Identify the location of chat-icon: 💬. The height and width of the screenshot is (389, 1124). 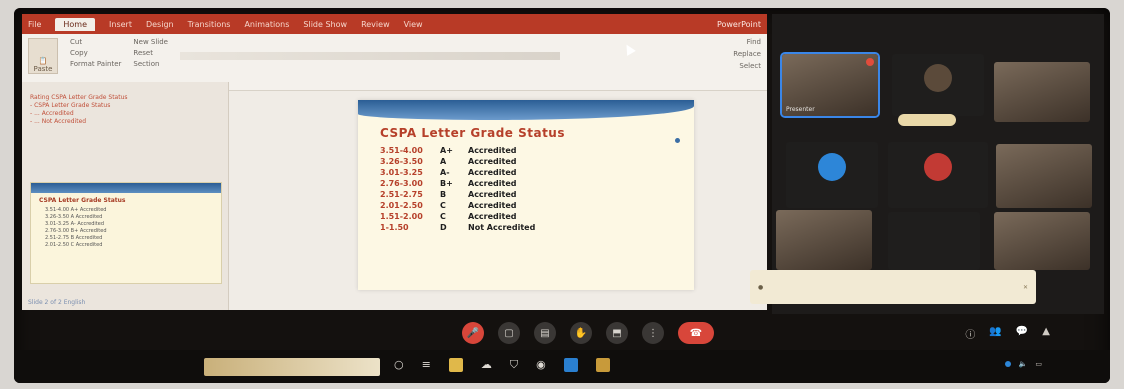
(1022, 333).